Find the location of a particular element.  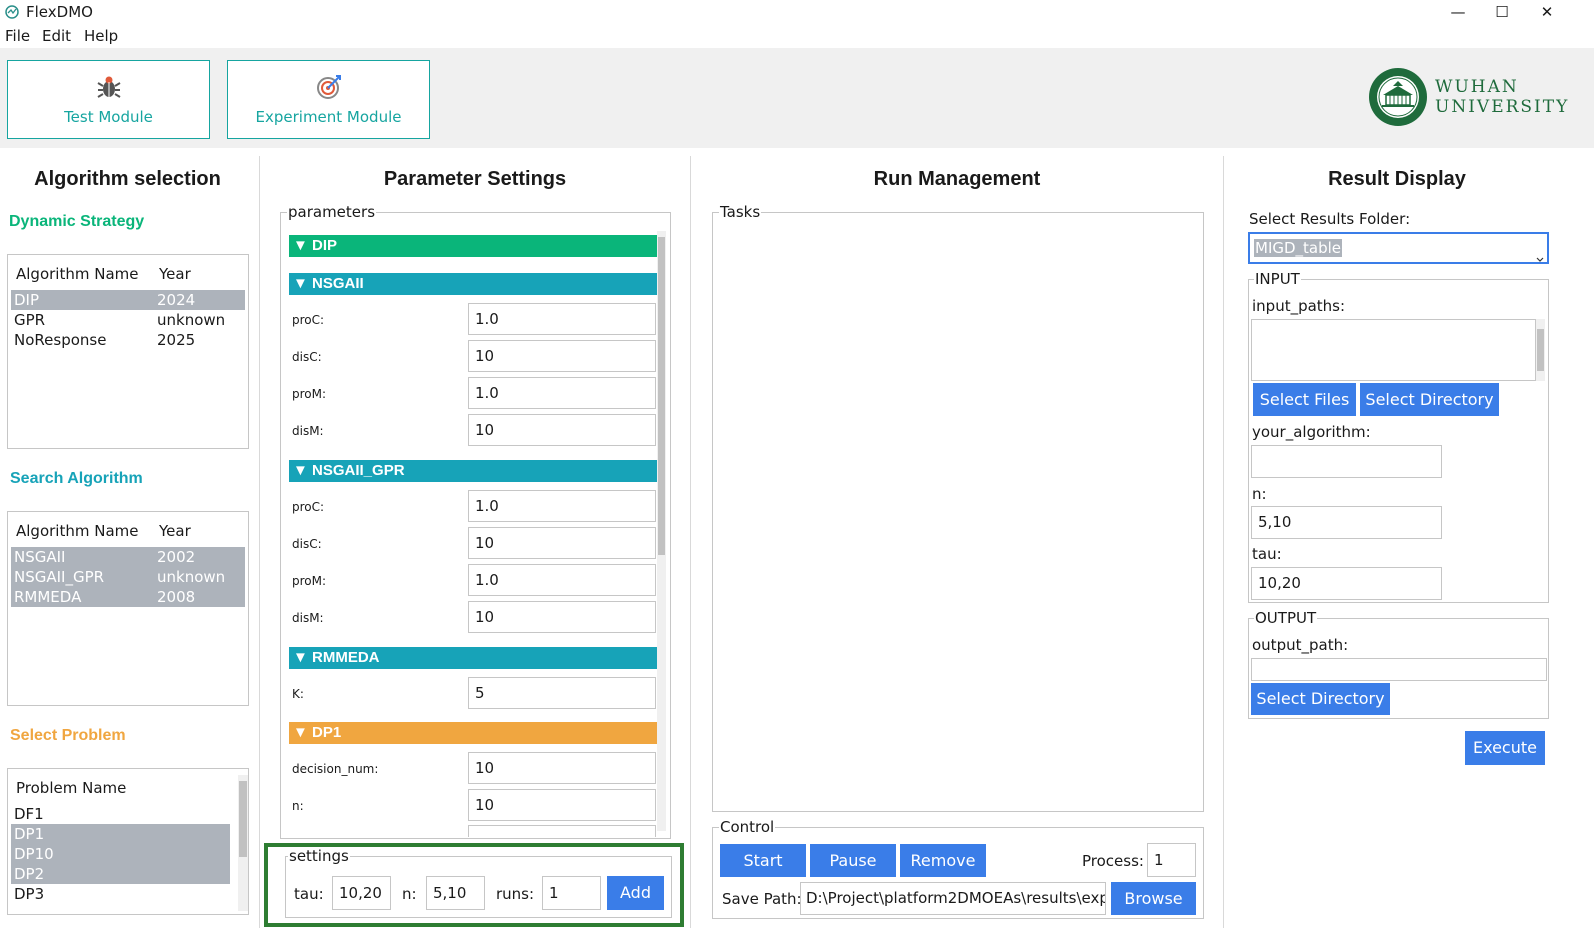

select-files-button: Select Files is located at coordinates (1304, 399).